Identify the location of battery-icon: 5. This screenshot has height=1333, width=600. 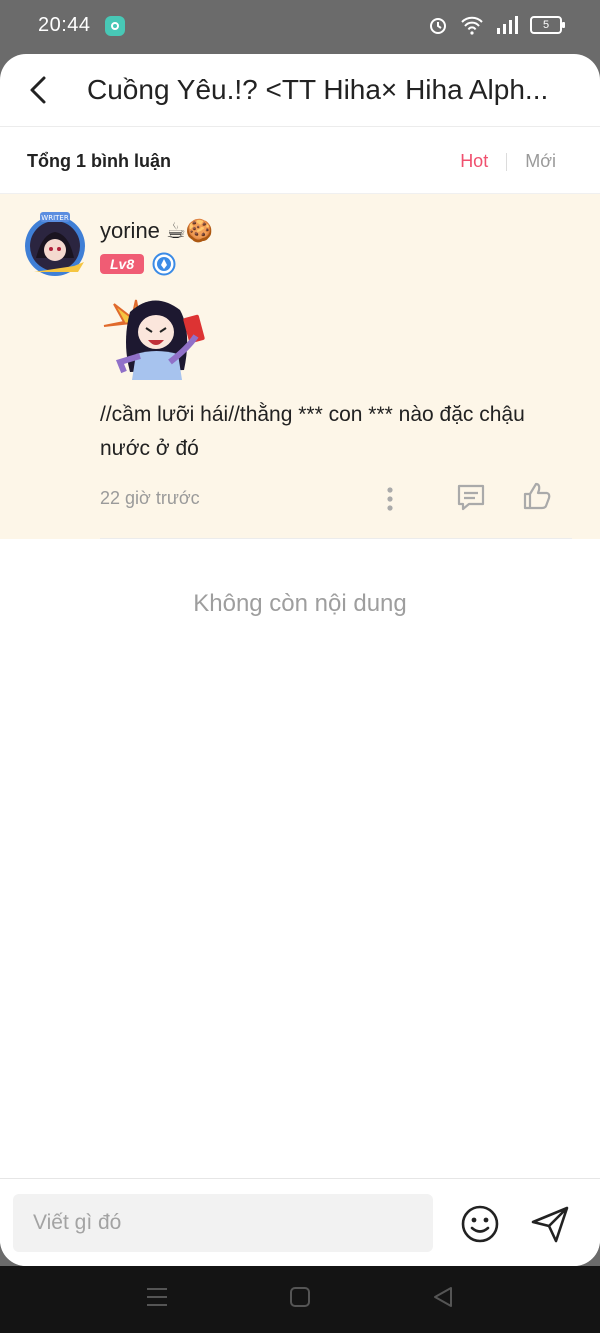
(547, 25).